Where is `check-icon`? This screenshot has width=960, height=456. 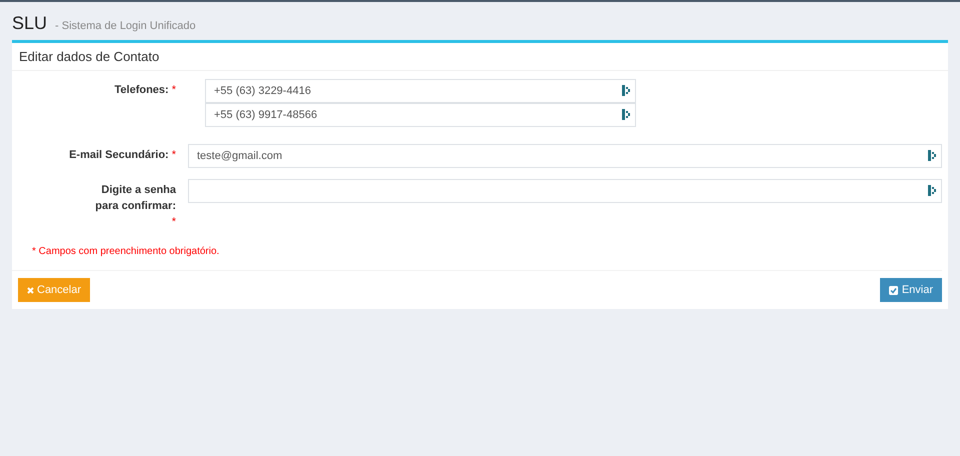 check-icon is located at coordinates (893, 290).